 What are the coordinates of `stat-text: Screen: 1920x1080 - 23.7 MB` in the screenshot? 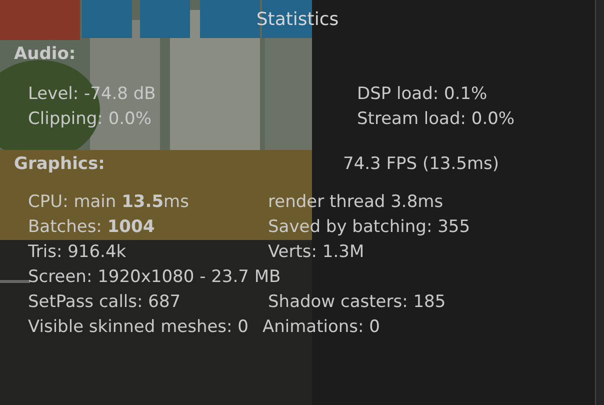 It's located at (154, 277).